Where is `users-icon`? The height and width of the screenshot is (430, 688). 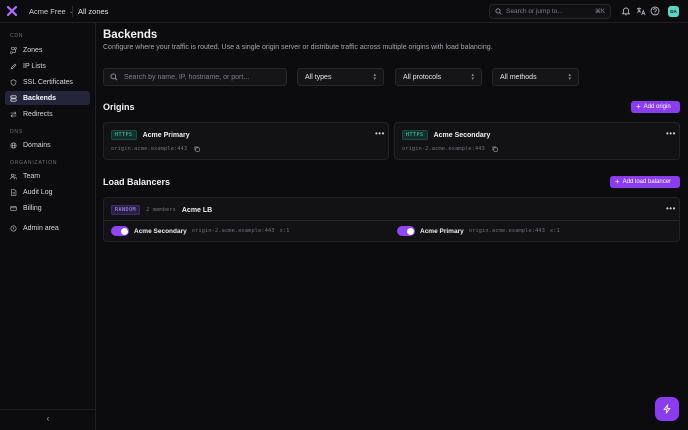 users-icon is located at coordinates (13, 176).